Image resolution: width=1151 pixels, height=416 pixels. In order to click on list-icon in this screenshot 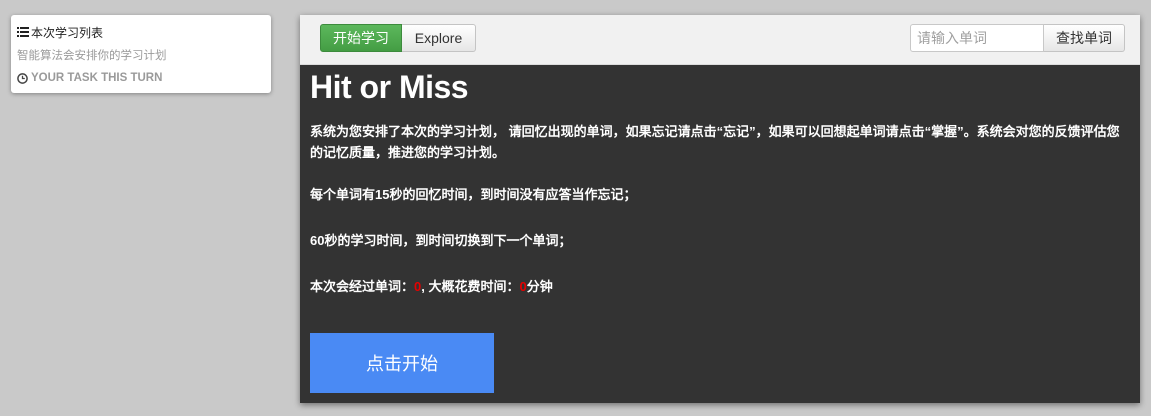, I will do `click(23, 32)`.